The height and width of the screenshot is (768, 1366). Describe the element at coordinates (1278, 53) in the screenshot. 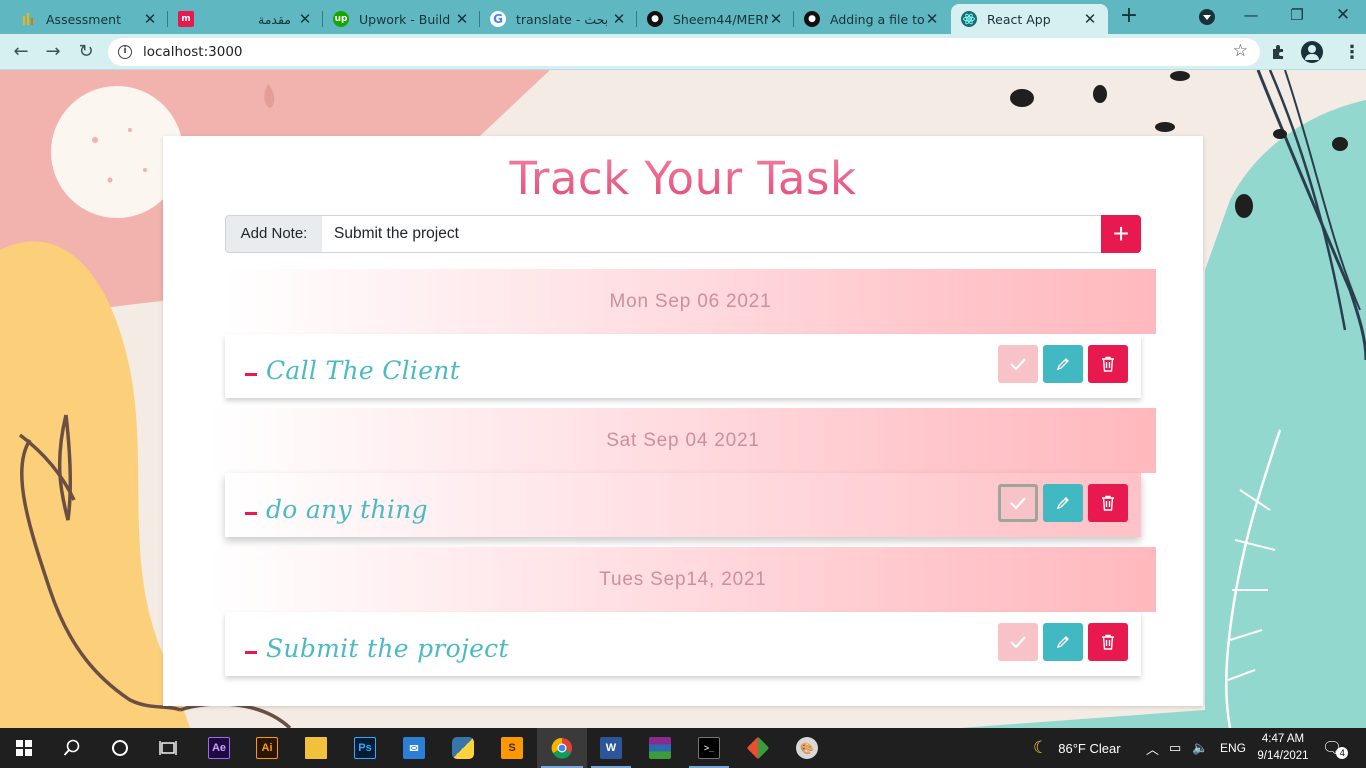

I see `extensions-icon` at that location.